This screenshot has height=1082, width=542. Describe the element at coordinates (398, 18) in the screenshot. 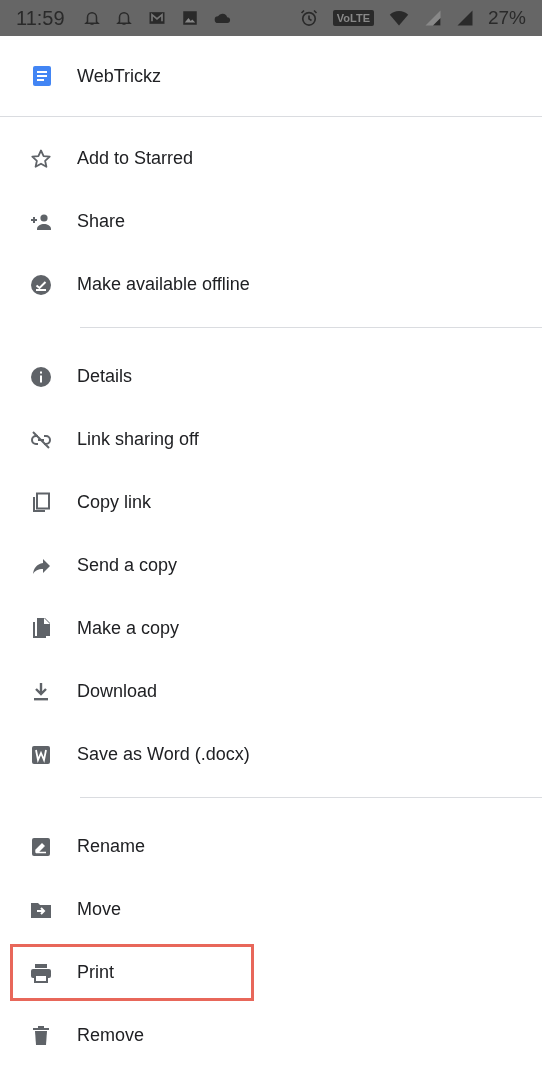

I see `wifi-icon` at that location.